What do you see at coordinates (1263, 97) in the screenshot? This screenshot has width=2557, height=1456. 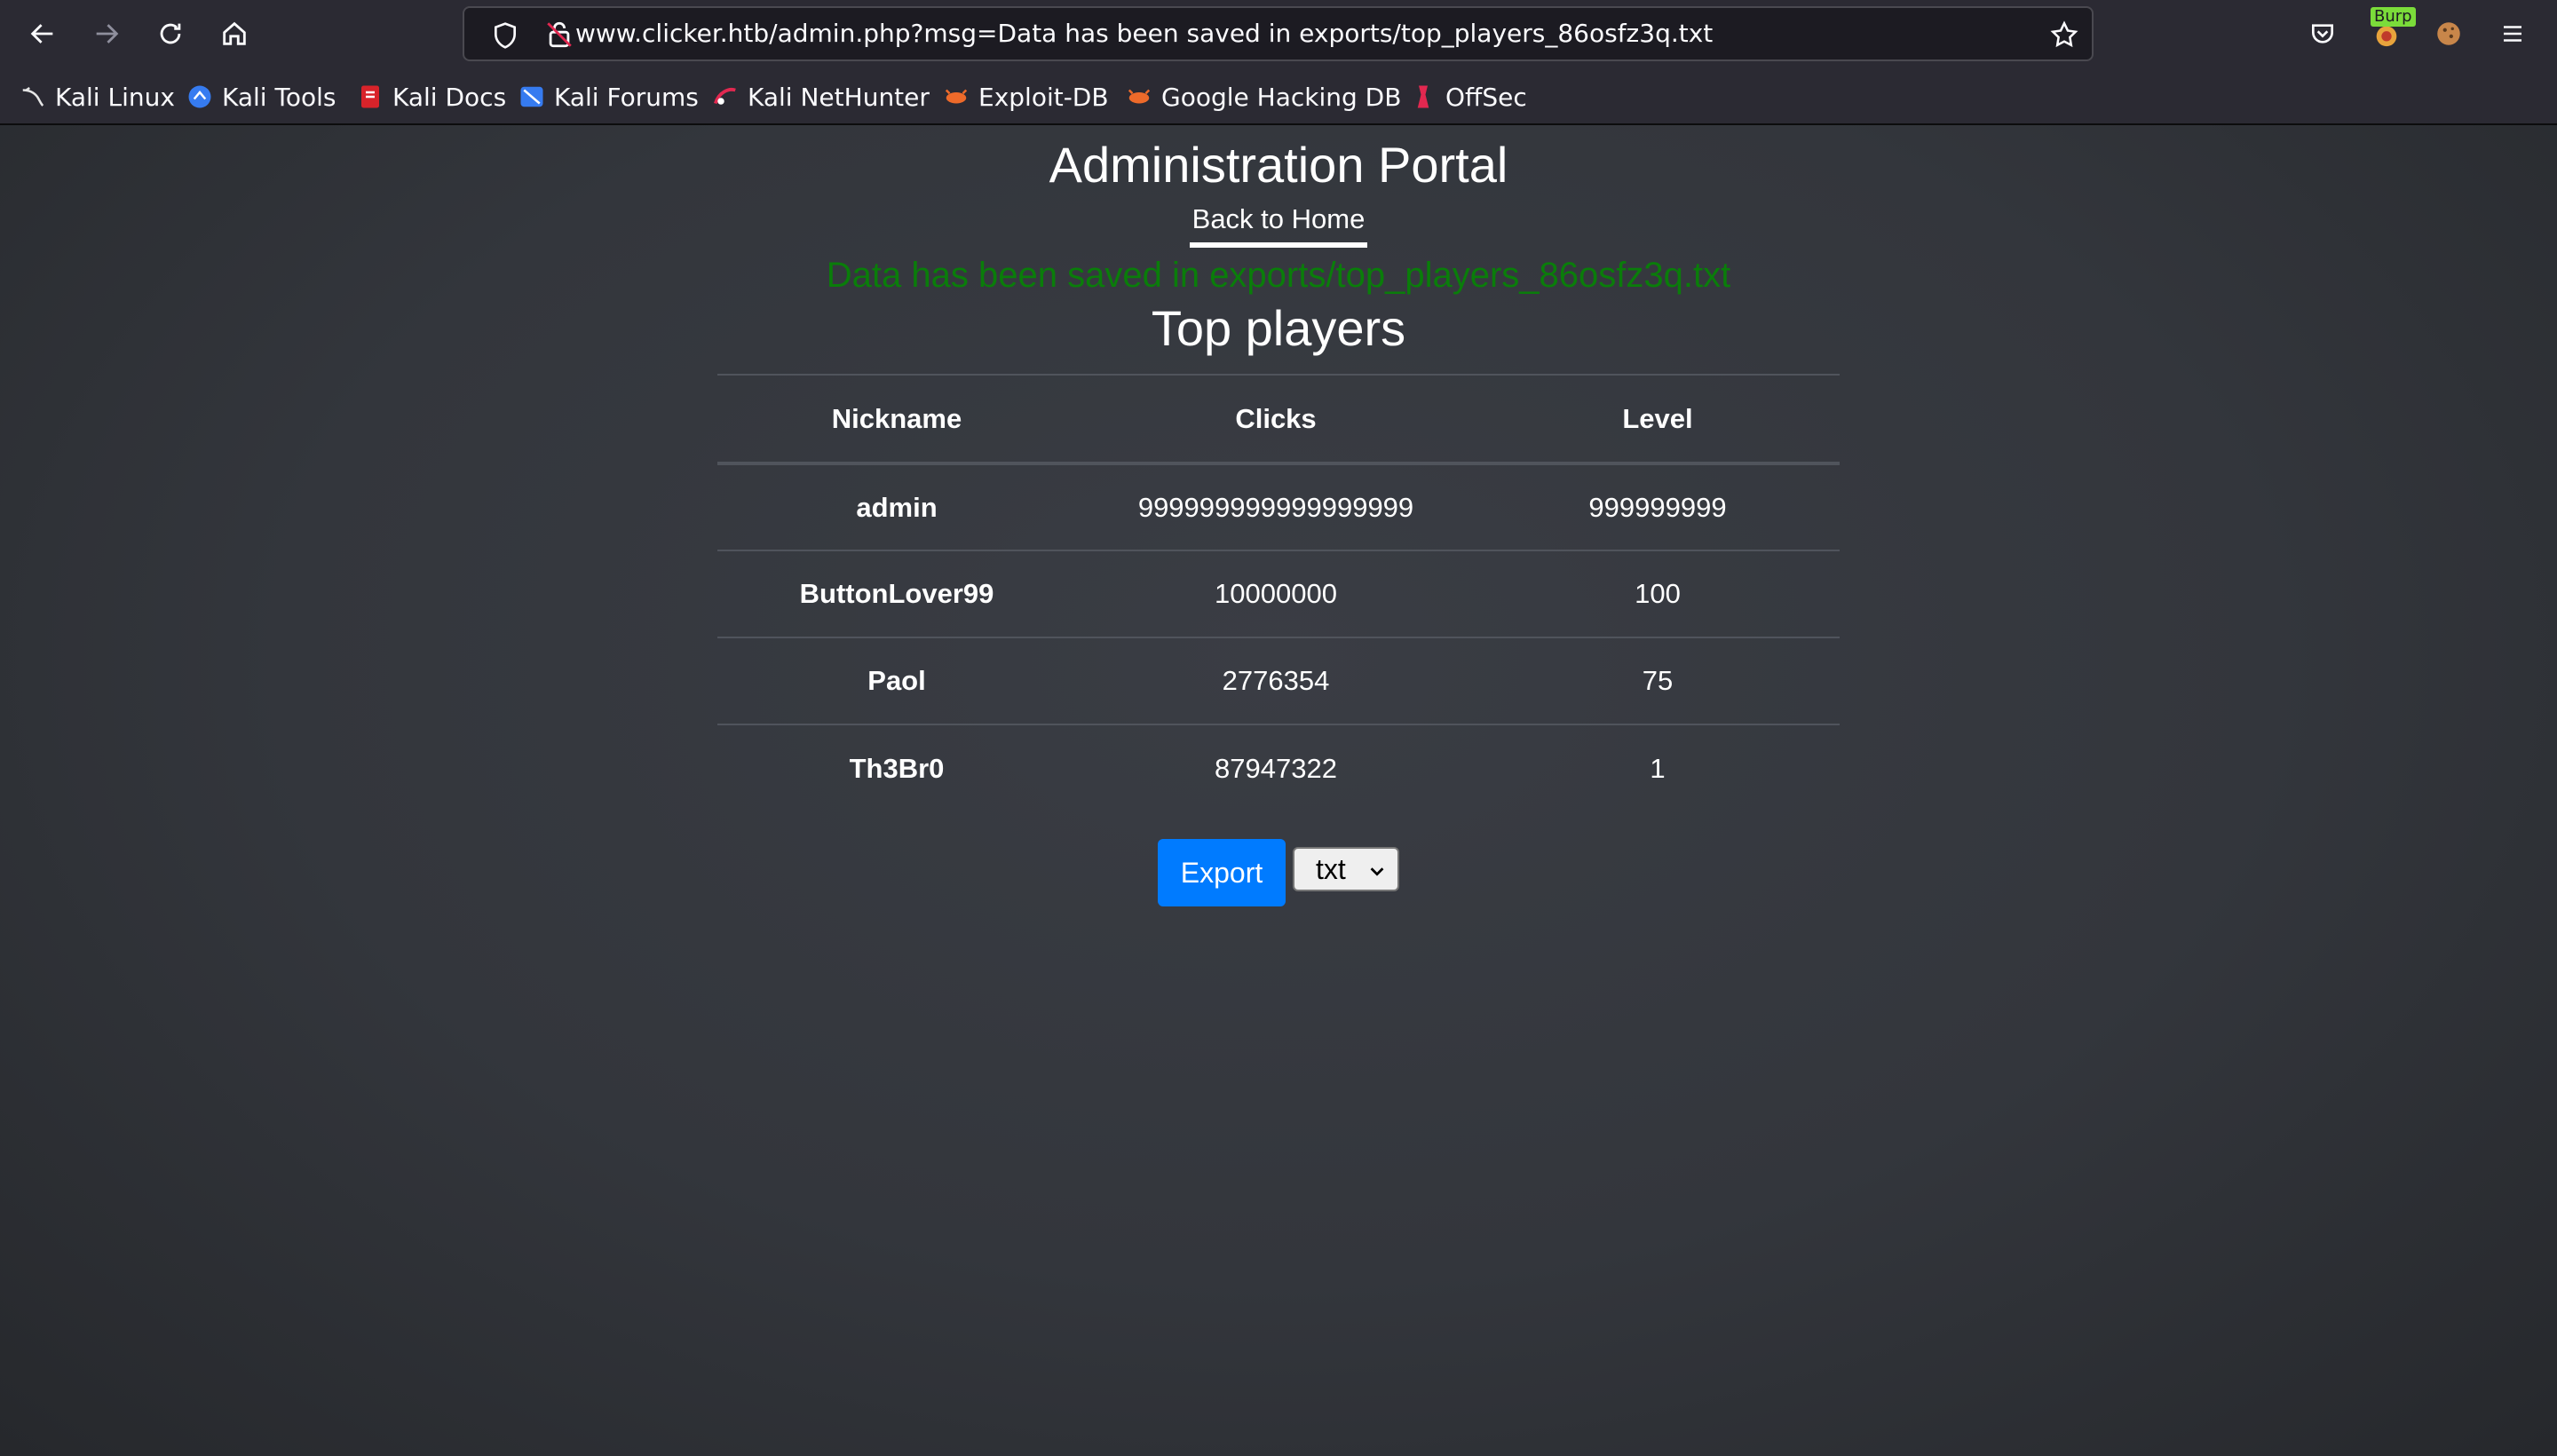 I see `bookmark-google-hacking-db: Google Hacking DB` at bounding box center [1263, 97].